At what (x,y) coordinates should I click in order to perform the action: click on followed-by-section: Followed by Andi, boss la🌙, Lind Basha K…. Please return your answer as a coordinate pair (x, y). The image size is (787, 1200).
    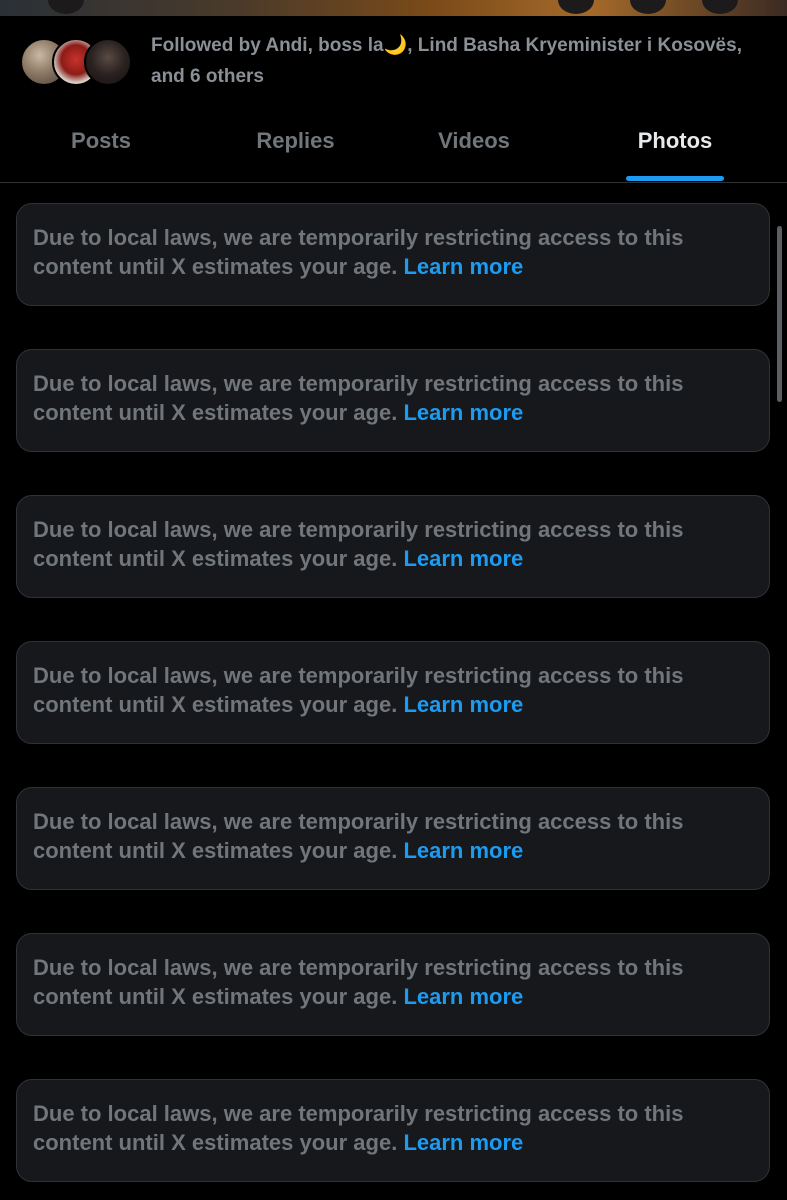
    Looking at the image, I should click on (398, 65).